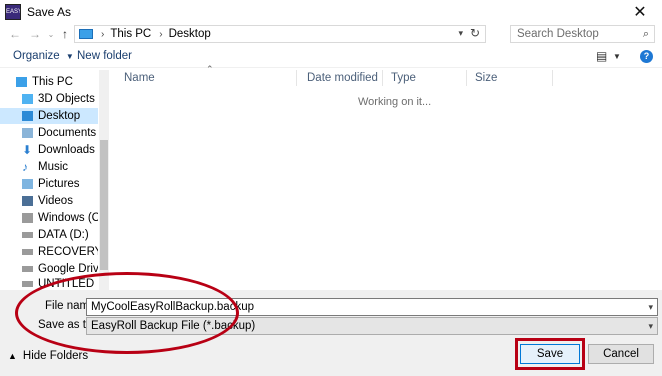  I want to click on desktop-icon, so click(27, 116).